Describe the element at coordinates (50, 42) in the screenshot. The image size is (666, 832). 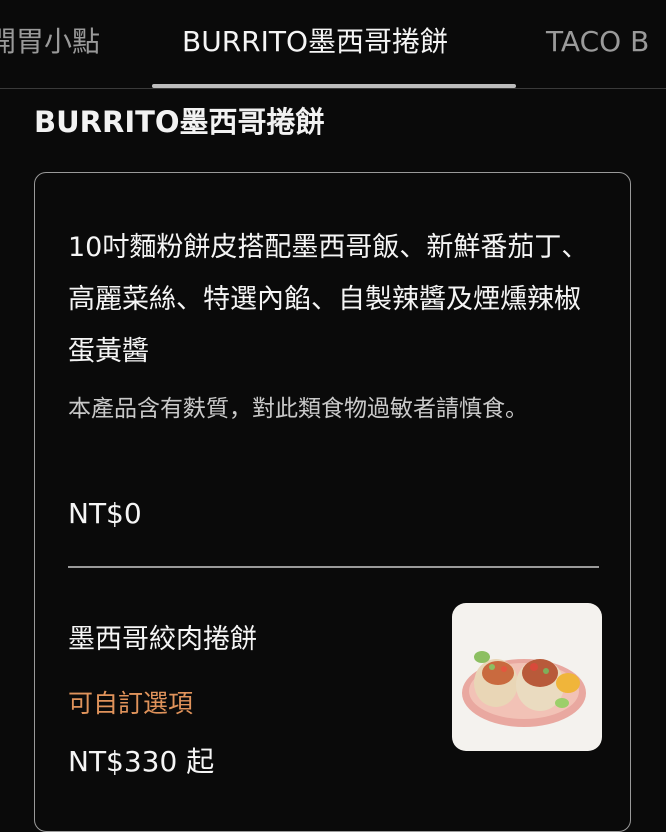
I see `tab-appetizers: 開胃小點` at that location.